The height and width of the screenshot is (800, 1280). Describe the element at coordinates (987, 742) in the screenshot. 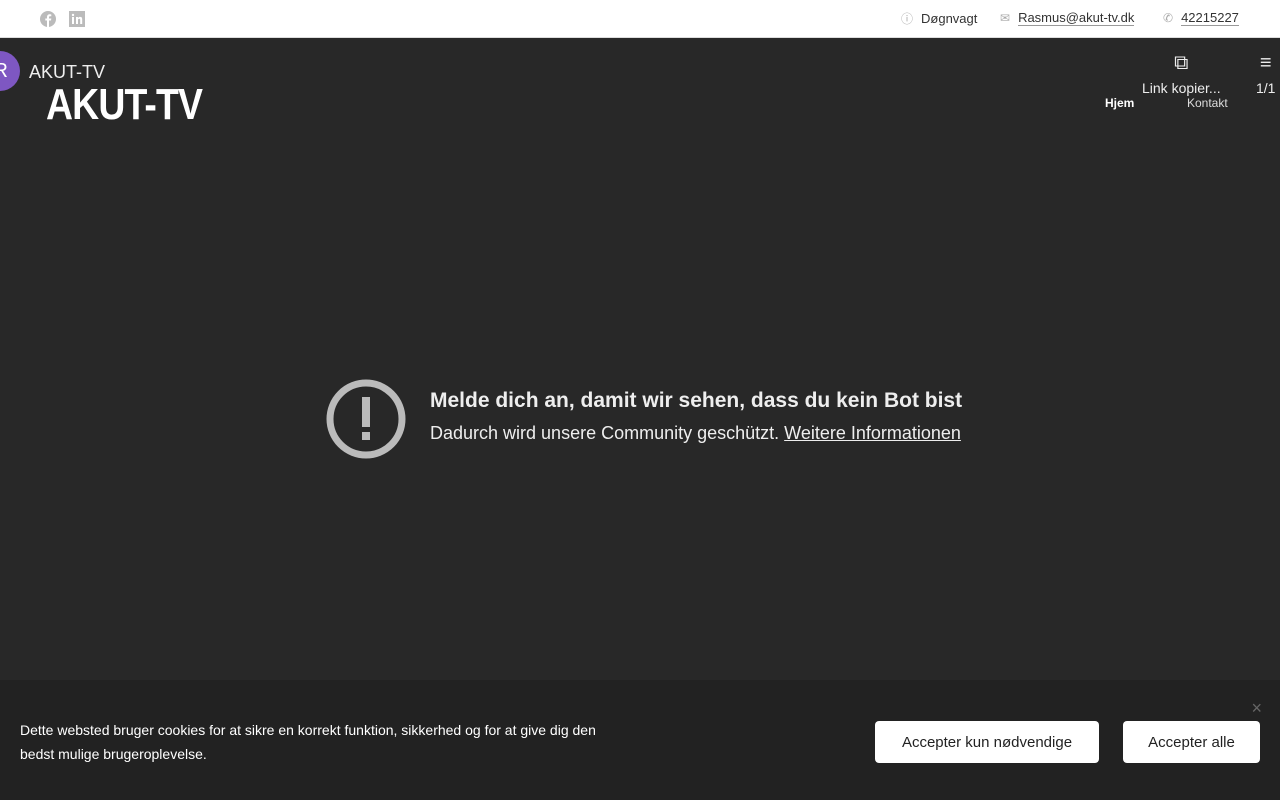

I see `accept-necessary-button: Accepter kun nødvendige` at that location.